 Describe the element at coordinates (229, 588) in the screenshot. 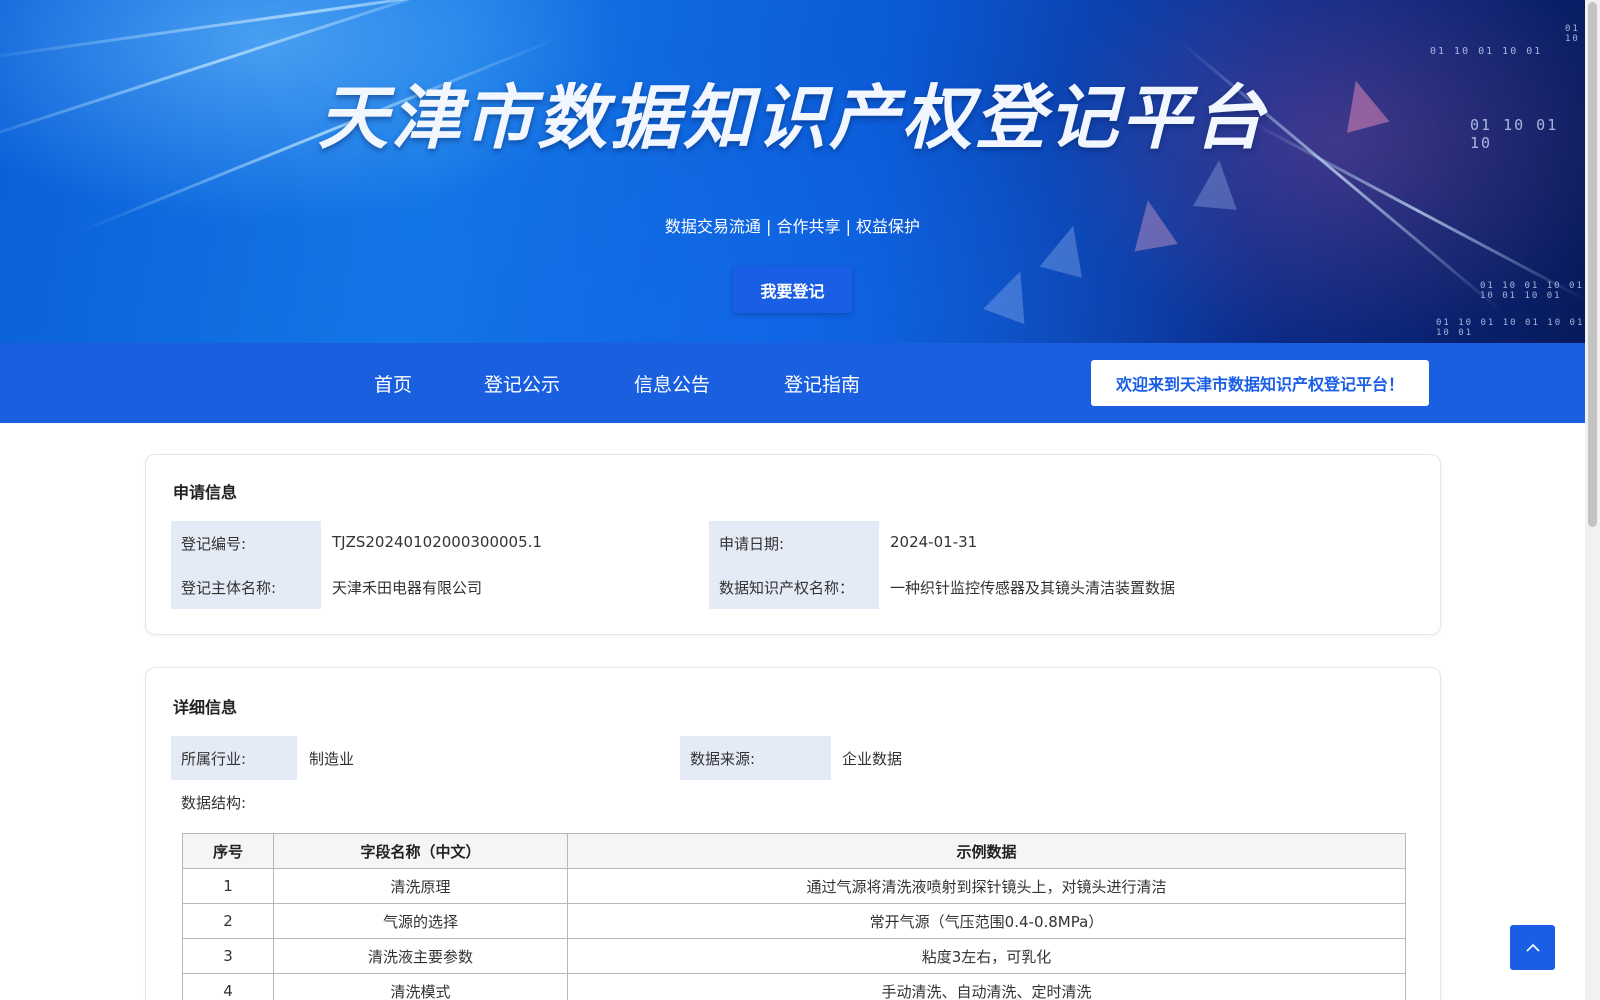

I see `subject-label: 登记主体名称:` at that location.